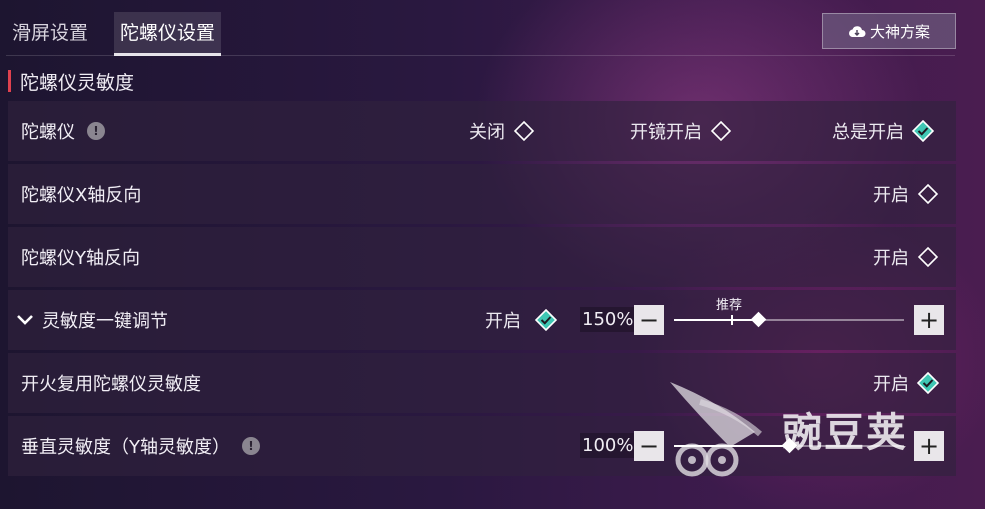 This screenshot has width=985, height=509. Describe the element at coordinates (716, 320) in the screenshot. I see `one-key-slider-fill` at that location.